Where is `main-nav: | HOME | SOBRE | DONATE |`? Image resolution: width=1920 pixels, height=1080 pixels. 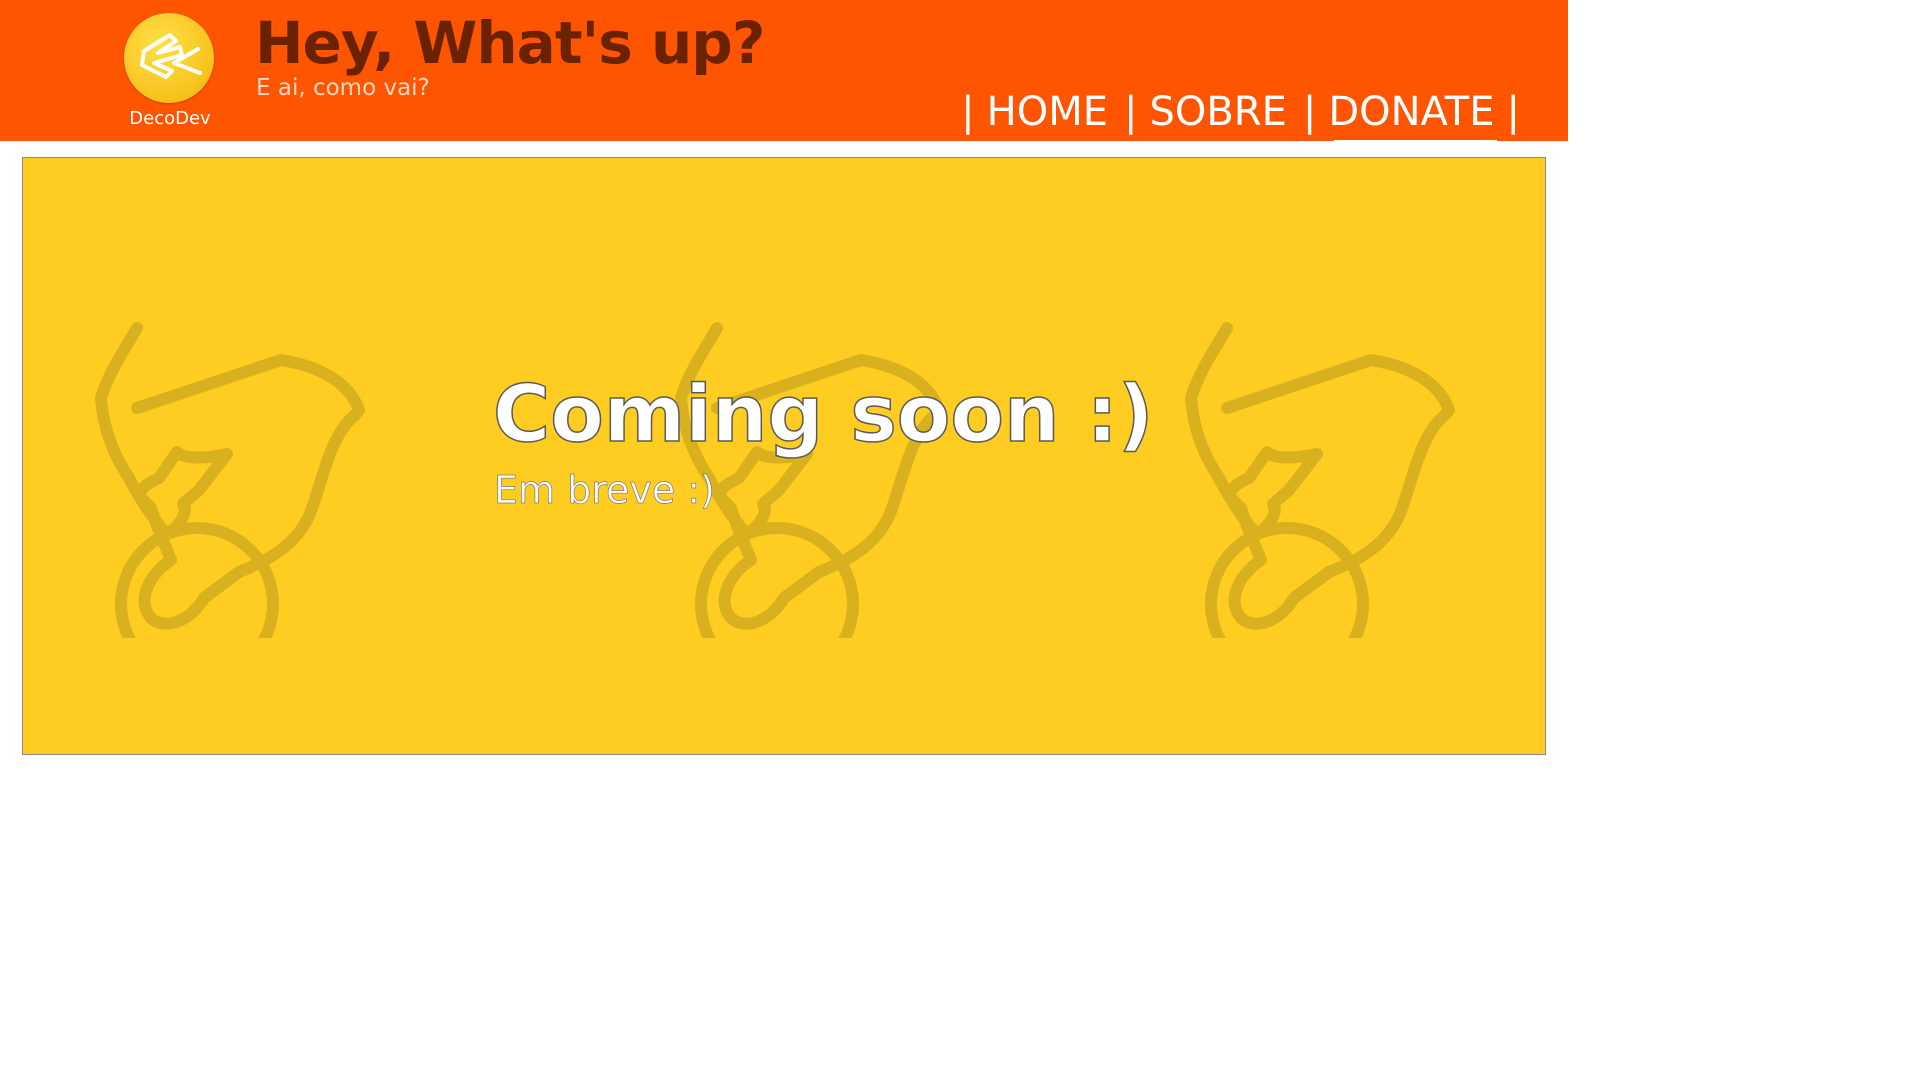 main-nav: | HOME | SOBRE | DONATE | is located at coordinates (1240, 118).